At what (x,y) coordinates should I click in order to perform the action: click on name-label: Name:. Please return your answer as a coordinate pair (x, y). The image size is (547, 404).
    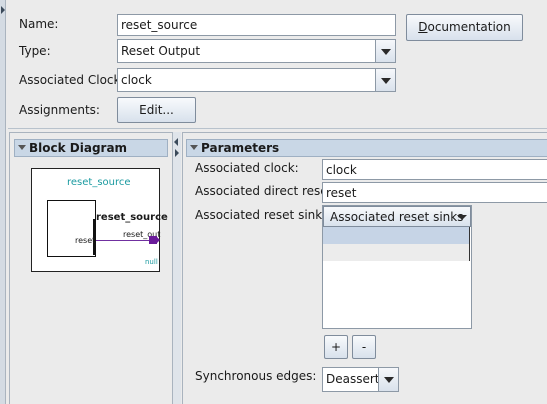
    Looking at the image, I should click on (39, 24).